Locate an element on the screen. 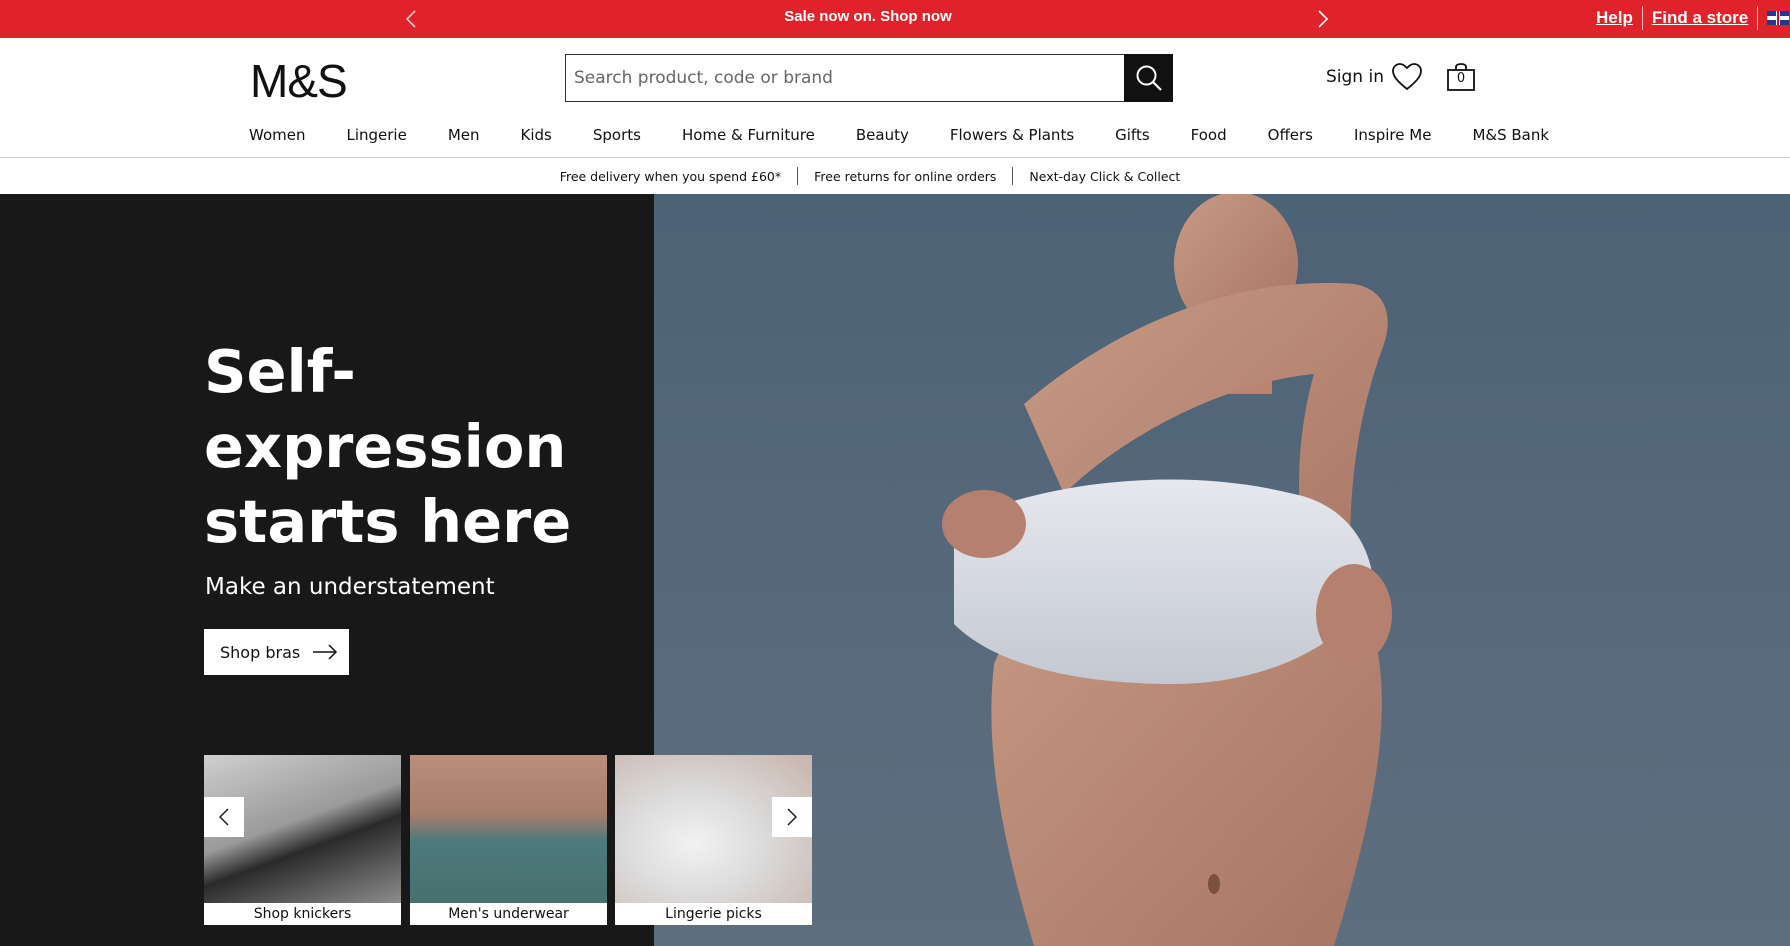  shop-bras-label: Shop bras is located at coordinates (260, 652).